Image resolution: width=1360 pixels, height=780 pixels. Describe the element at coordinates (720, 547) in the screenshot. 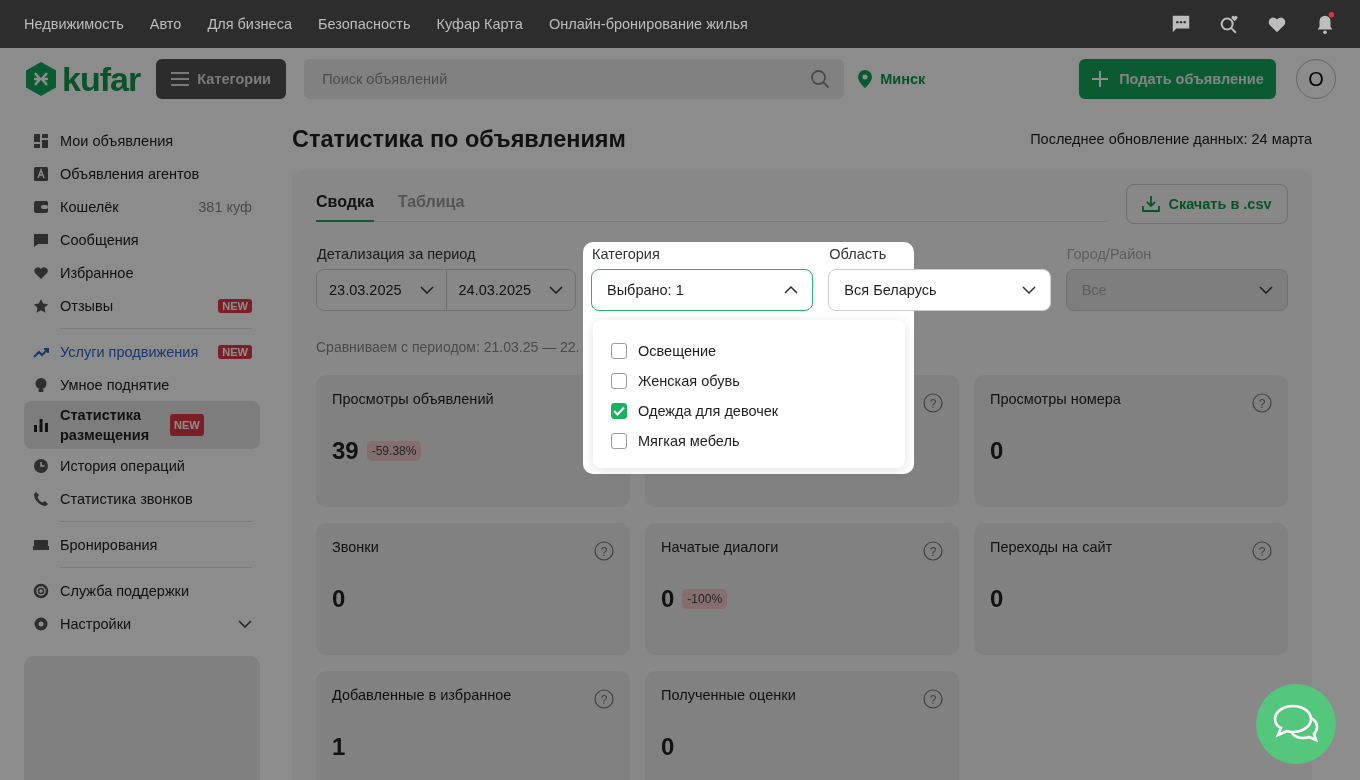

I see `stat-title: Начатые диалоги` at that location.